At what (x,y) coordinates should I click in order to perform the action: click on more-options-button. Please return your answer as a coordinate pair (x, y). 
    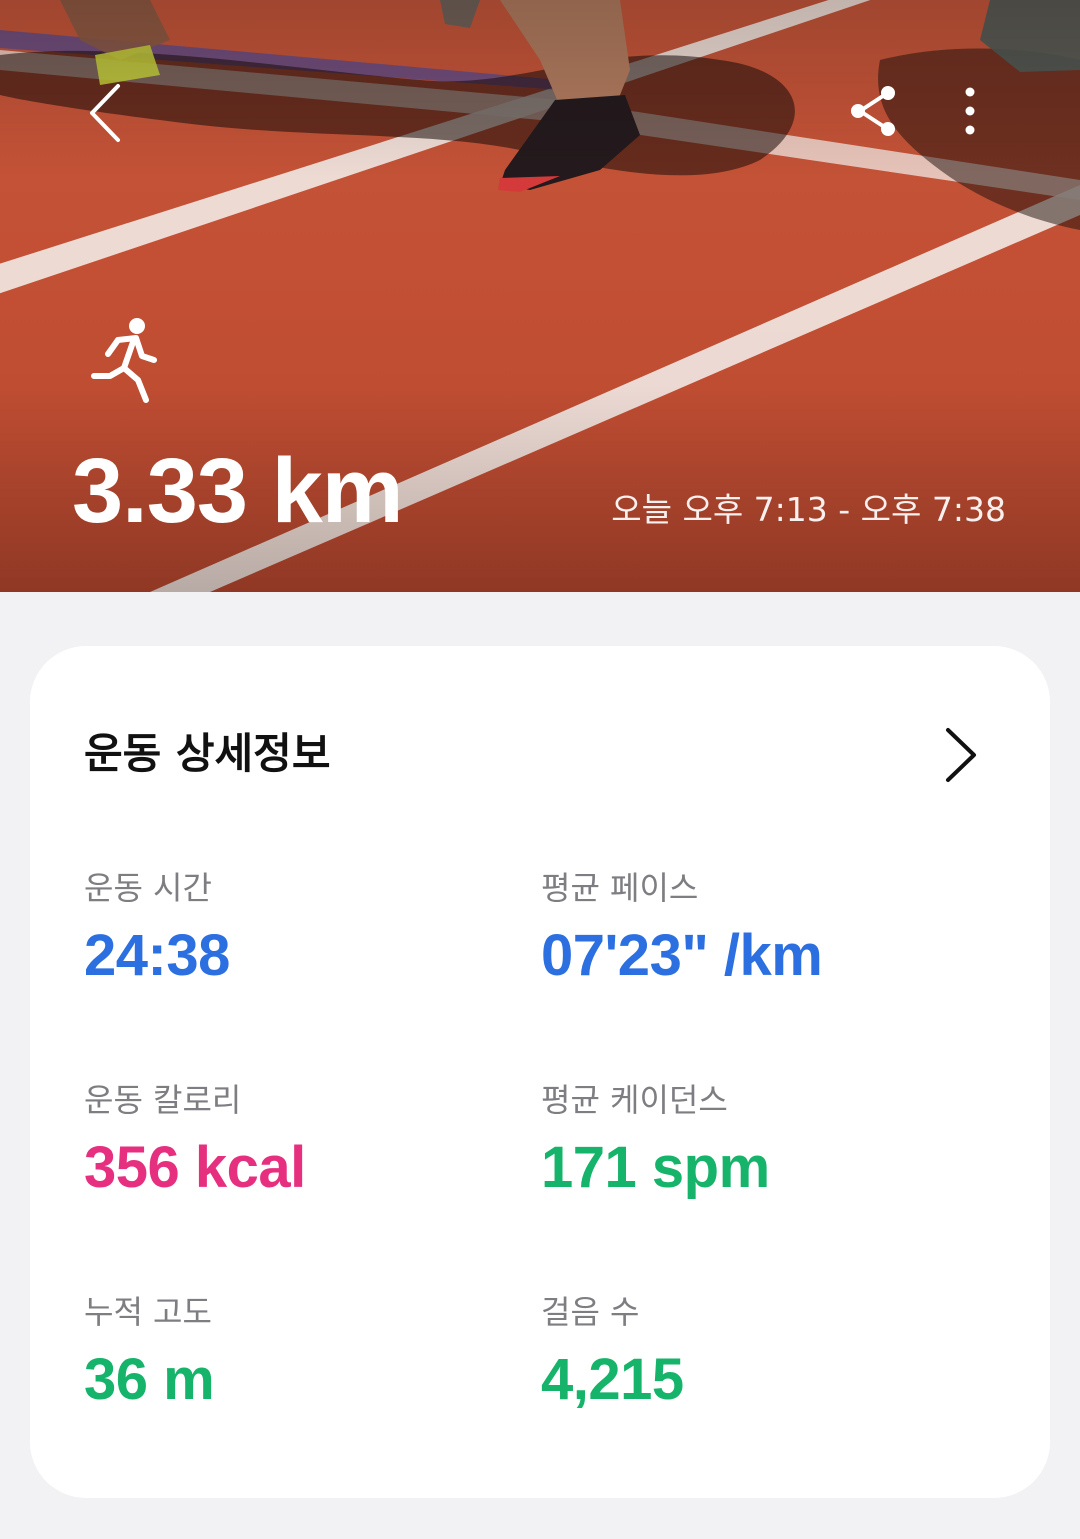
    Looking at the image, I should click on (970, 111).